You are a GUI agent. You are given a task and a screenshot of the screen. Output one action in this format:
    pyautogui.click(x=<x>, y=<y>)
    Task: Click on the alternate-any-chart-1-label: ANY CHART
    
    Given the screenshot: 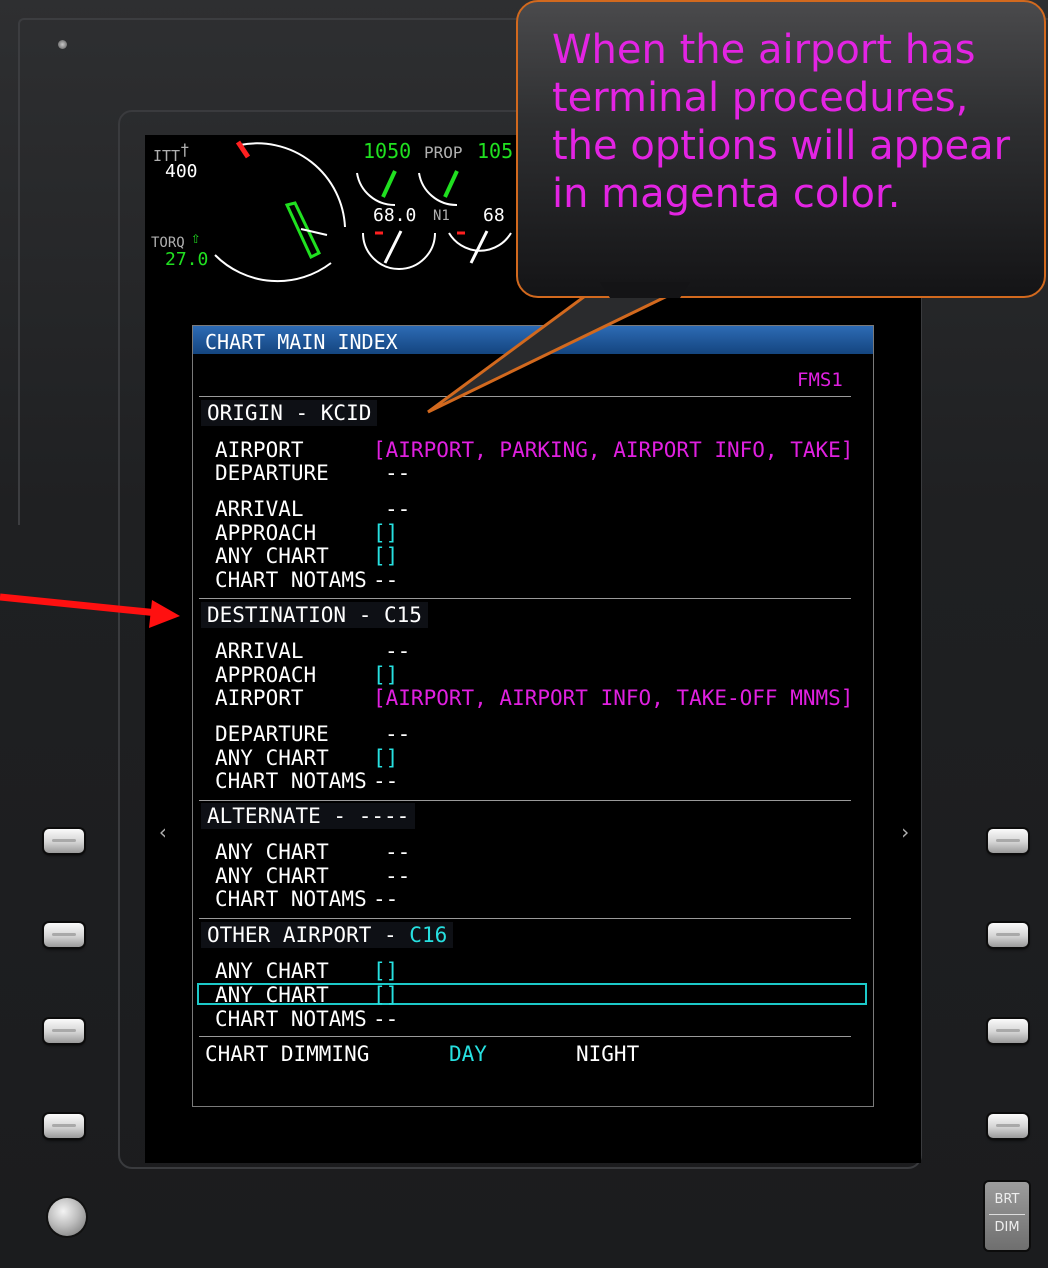 What is the action you would take?
    pyautogui.click(x=272, y=852)
    